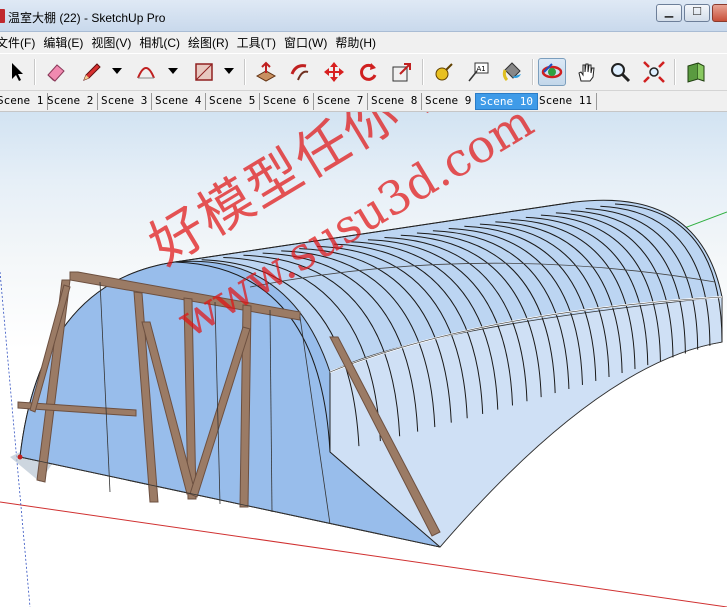  I want to click on tab-scene-3: Scene 3, so click(125, 101).